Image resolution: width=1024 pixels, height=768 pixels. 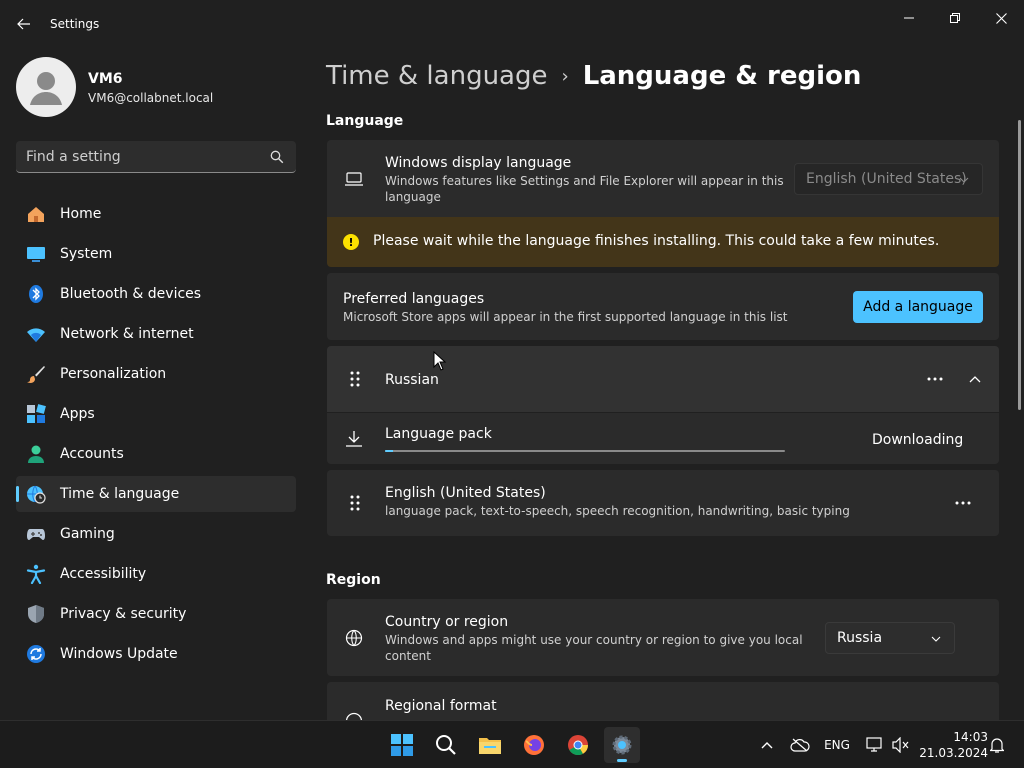 What do you see at coordinates (436, 76) in the screenshot?
I see `breadcrumb-parent: Time & language` at bounding box center [436, 76].